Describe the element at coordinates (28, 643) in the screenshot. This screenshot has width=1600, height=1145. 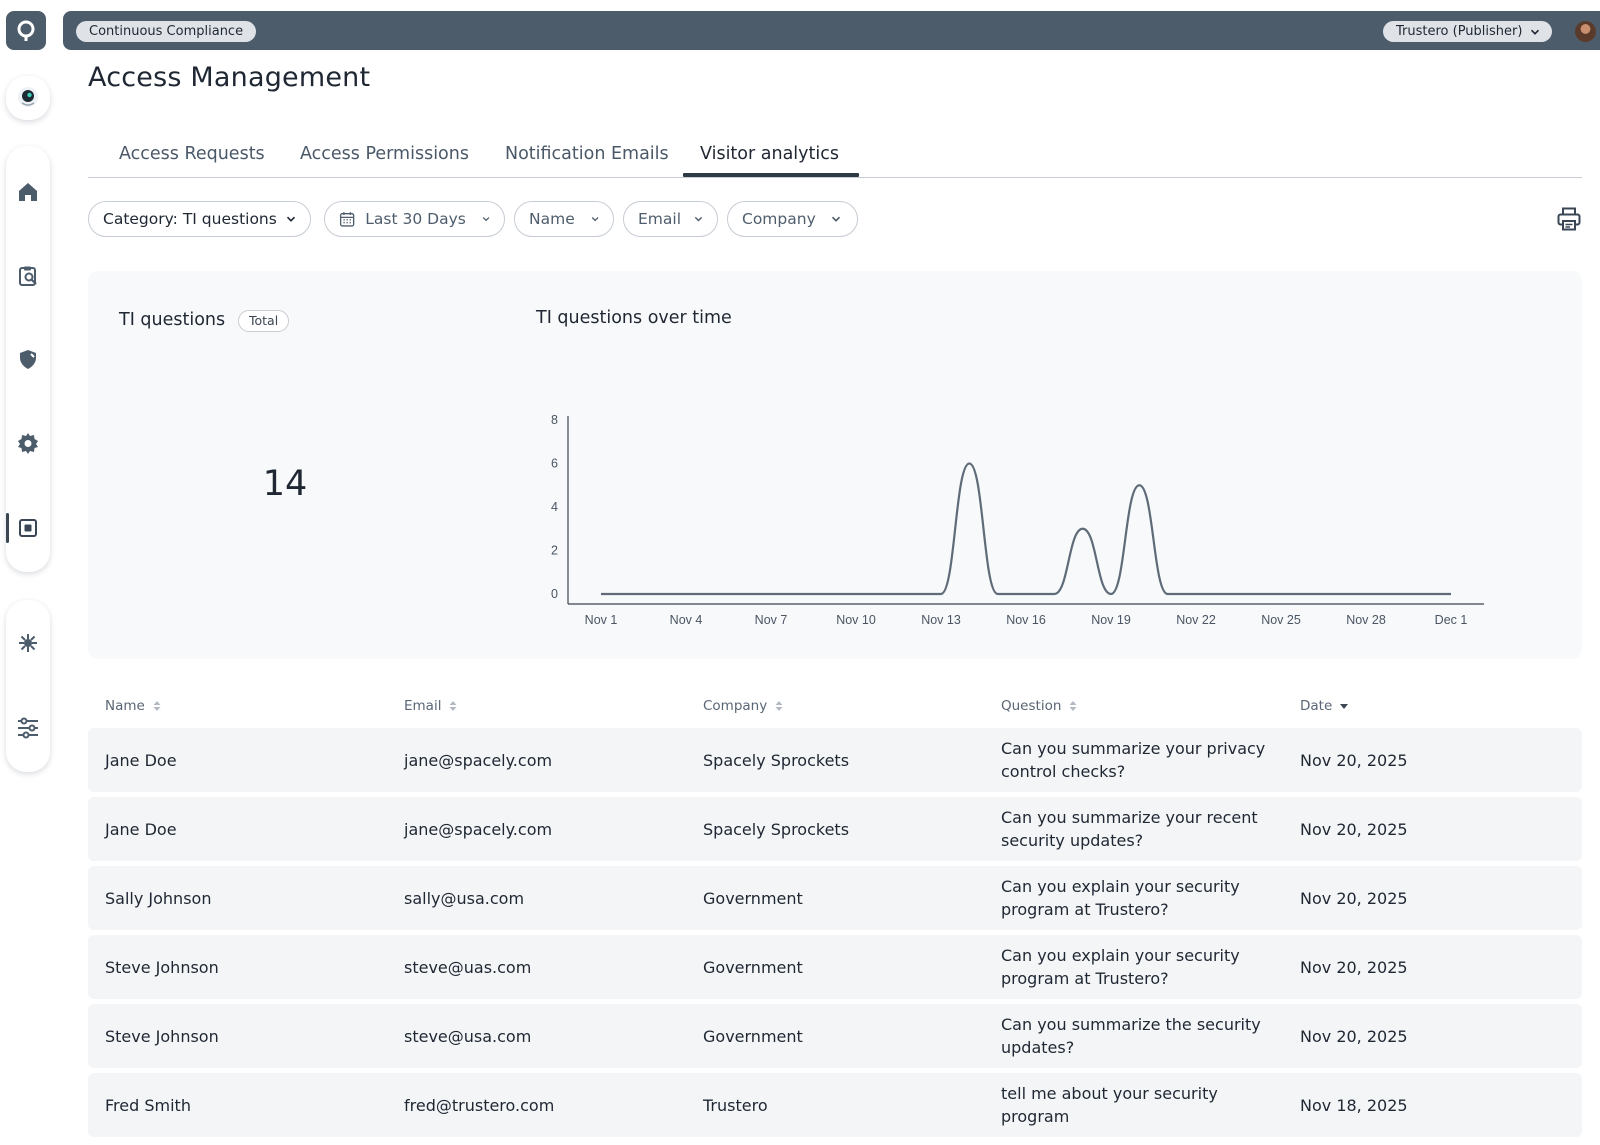
I see `integrations-icon` at that location.